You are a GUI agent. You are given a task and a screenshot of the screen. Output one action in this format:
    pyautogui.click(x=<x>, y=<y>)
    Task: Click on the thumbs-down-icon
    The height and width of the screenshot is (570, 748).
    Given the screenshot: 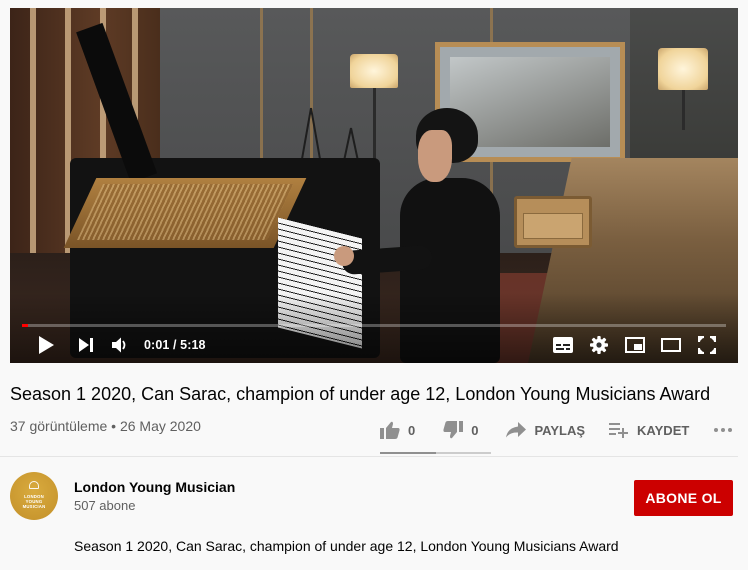 What is the action you would take?
    pyautogui.click(x=453, y=430)
    